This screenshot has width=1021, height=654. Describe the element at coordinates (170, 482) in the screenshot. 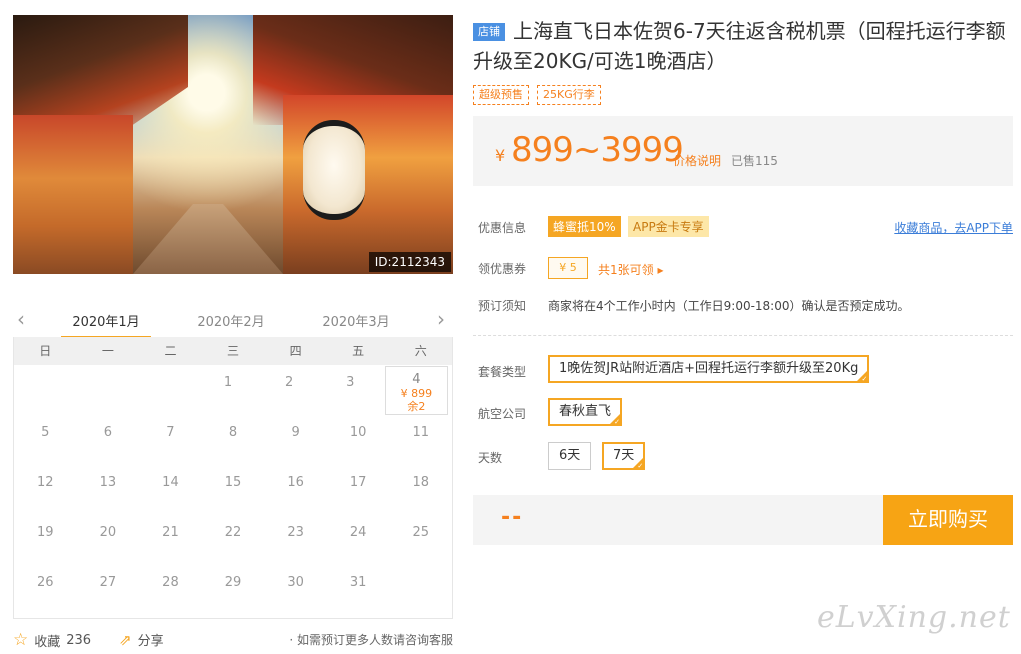

I see `calendar-day: 14` at that location.